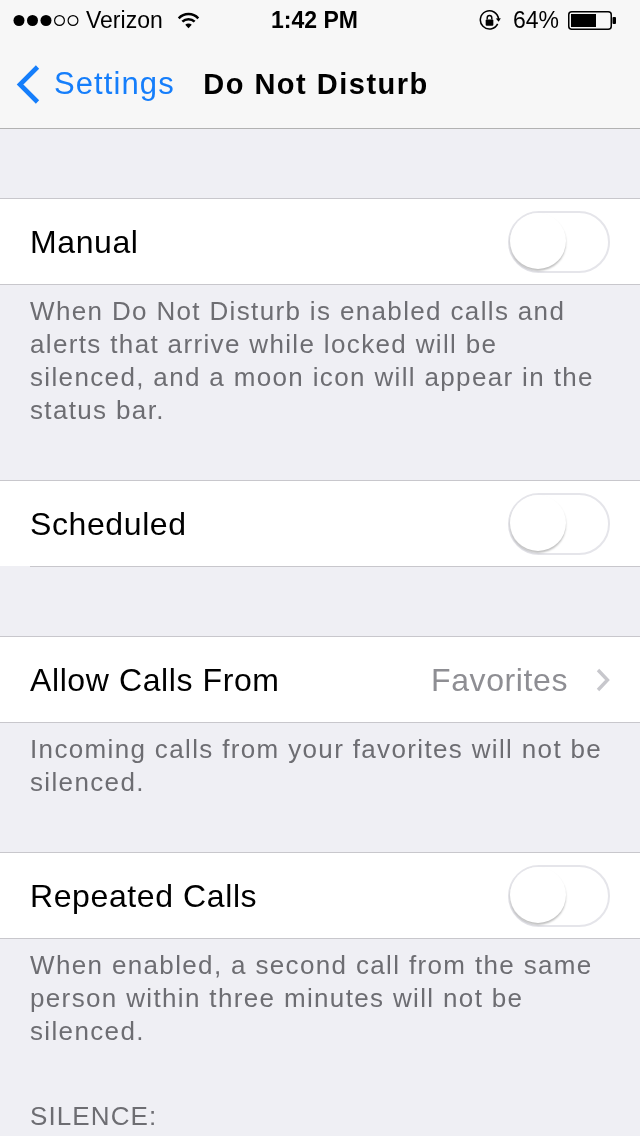 The height and width of the screenshot is (1136, 640). Describe the element at coordinates (535, 20) in the screenshot. I see `battery-percent: 64%` at that location.